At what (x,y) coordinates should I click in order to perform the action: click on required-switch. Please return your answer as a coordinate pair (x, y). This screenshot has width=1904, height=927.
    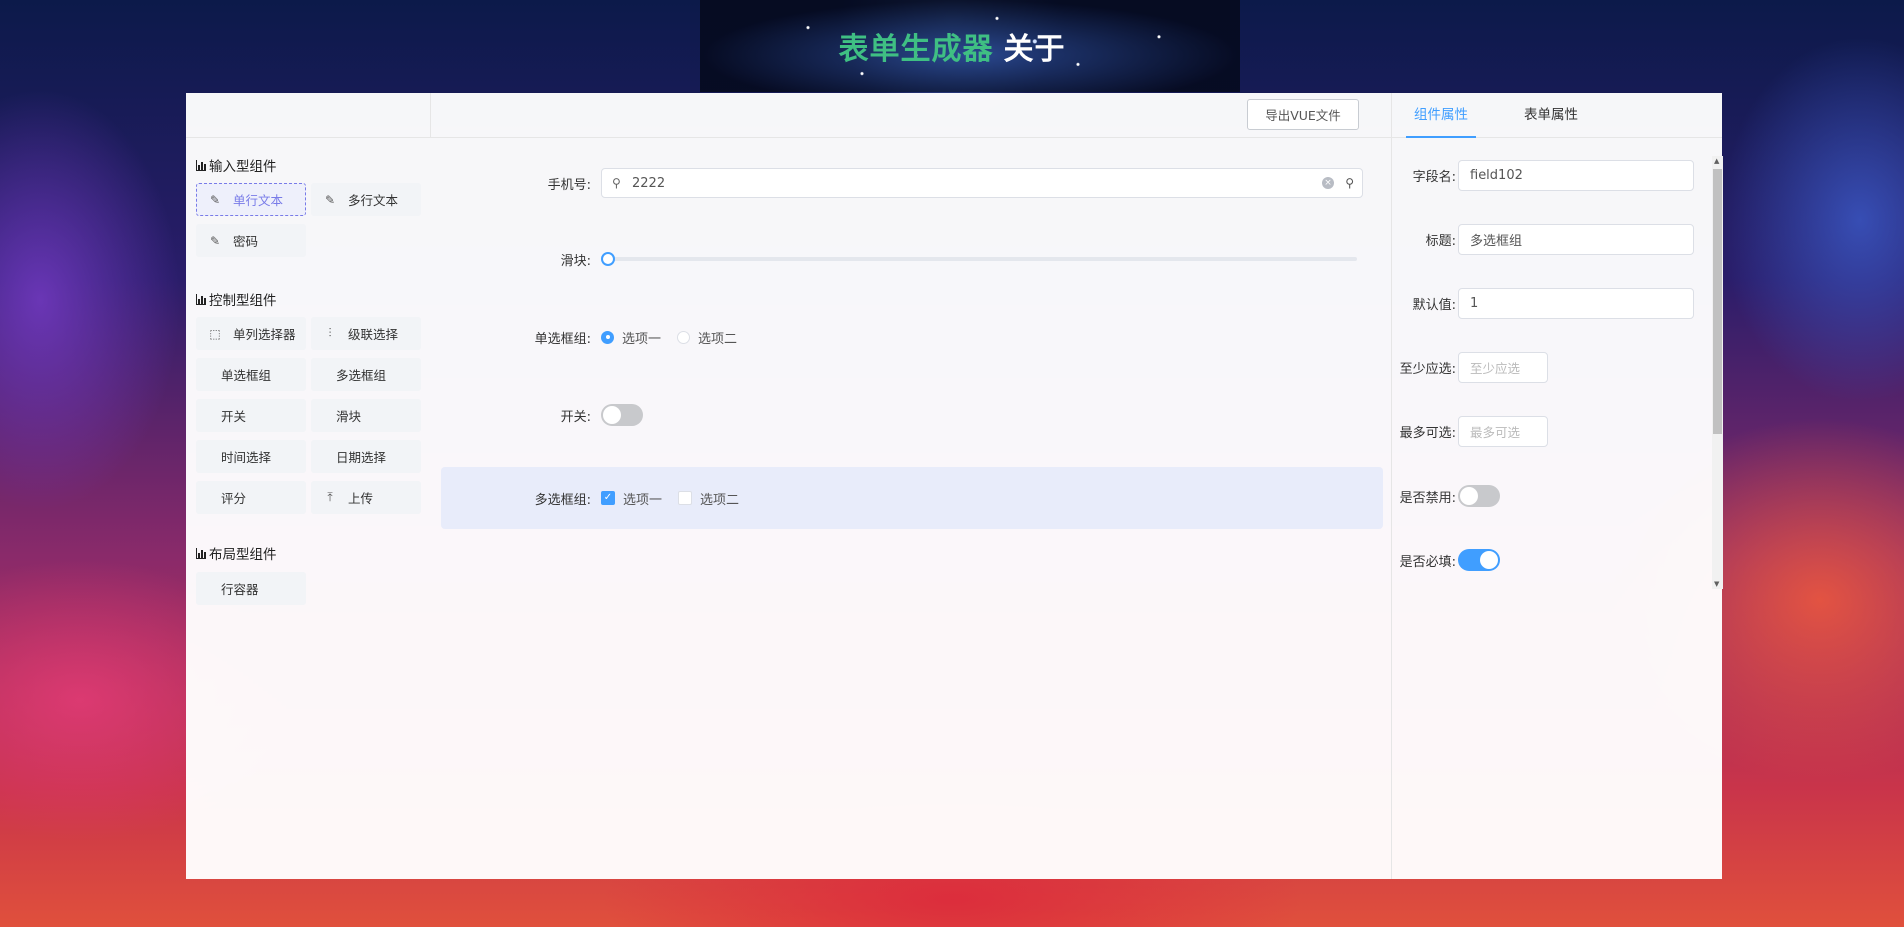
    Looking at the image, I should click on (1479, 560).